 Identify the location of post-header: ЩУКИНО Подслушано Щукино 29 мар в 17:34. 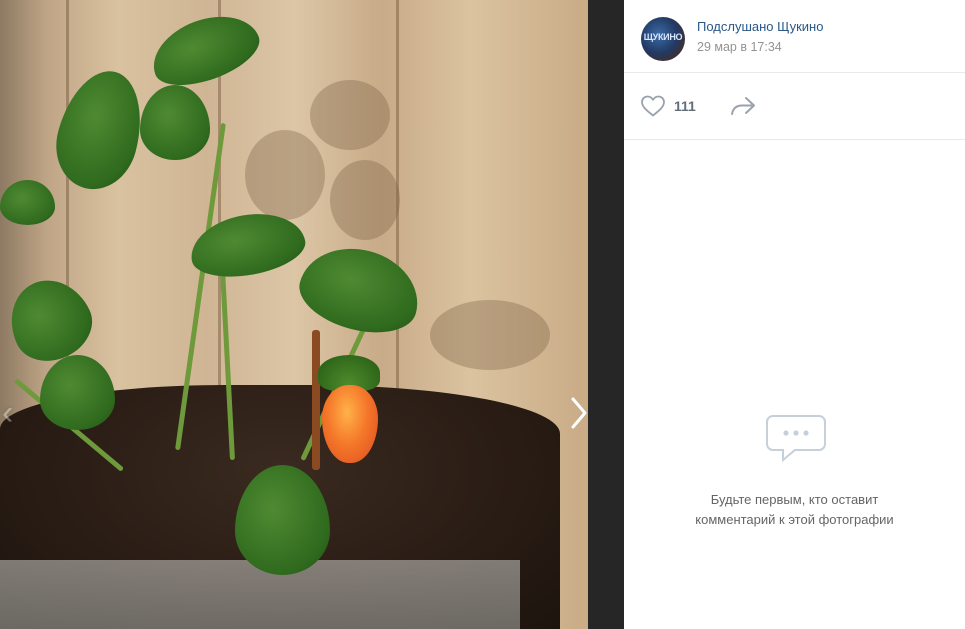
(794, 36).